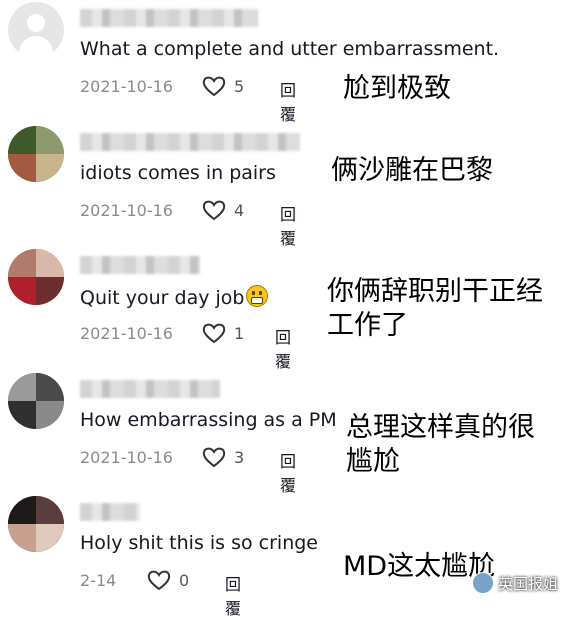  What do you see at coordinates (397, 88) in the screenshot?
I see `annotation-text: 尬到极致` at bounding box center [397, 88].